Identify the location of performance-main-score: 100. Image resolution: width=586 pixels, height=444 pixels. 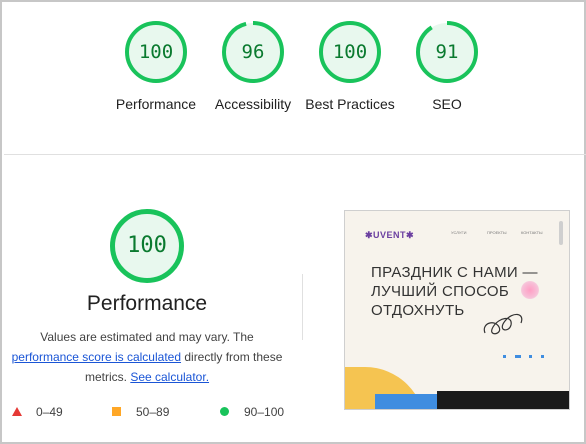
(147, 245).